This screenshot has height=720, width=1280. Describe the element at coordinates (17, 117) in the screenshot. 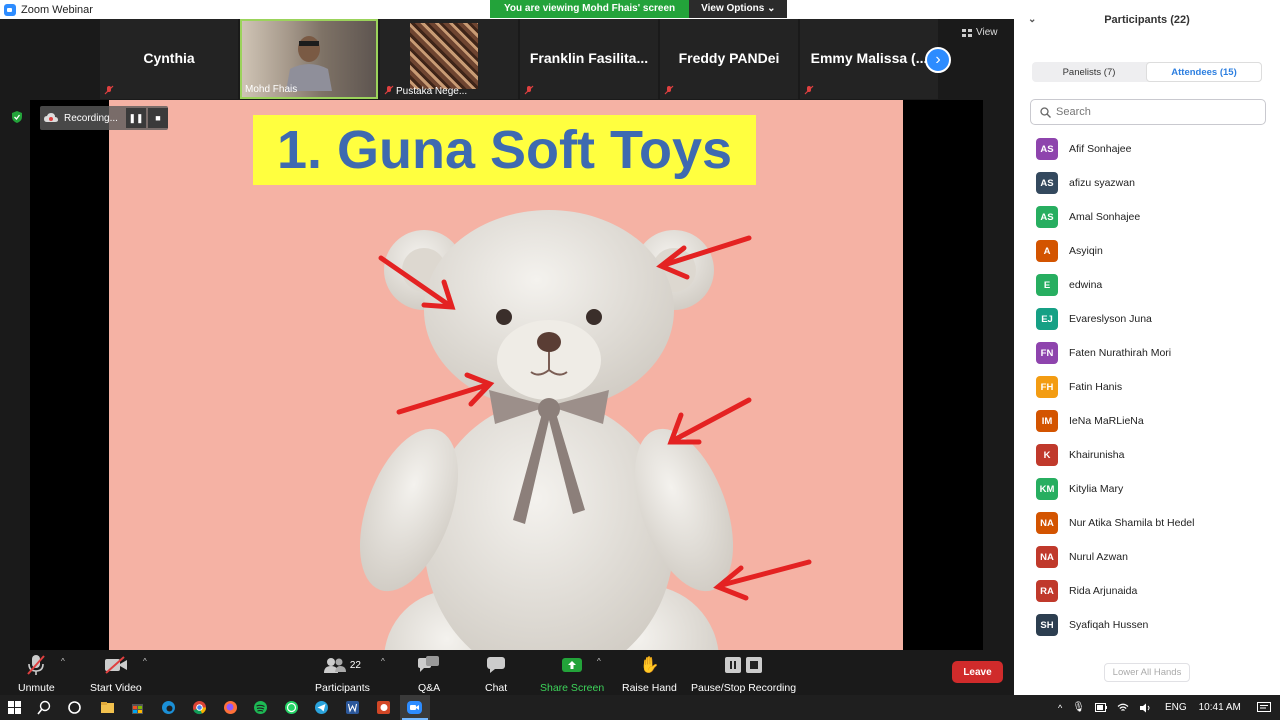

I see `encryption-shield-icon` at that location.